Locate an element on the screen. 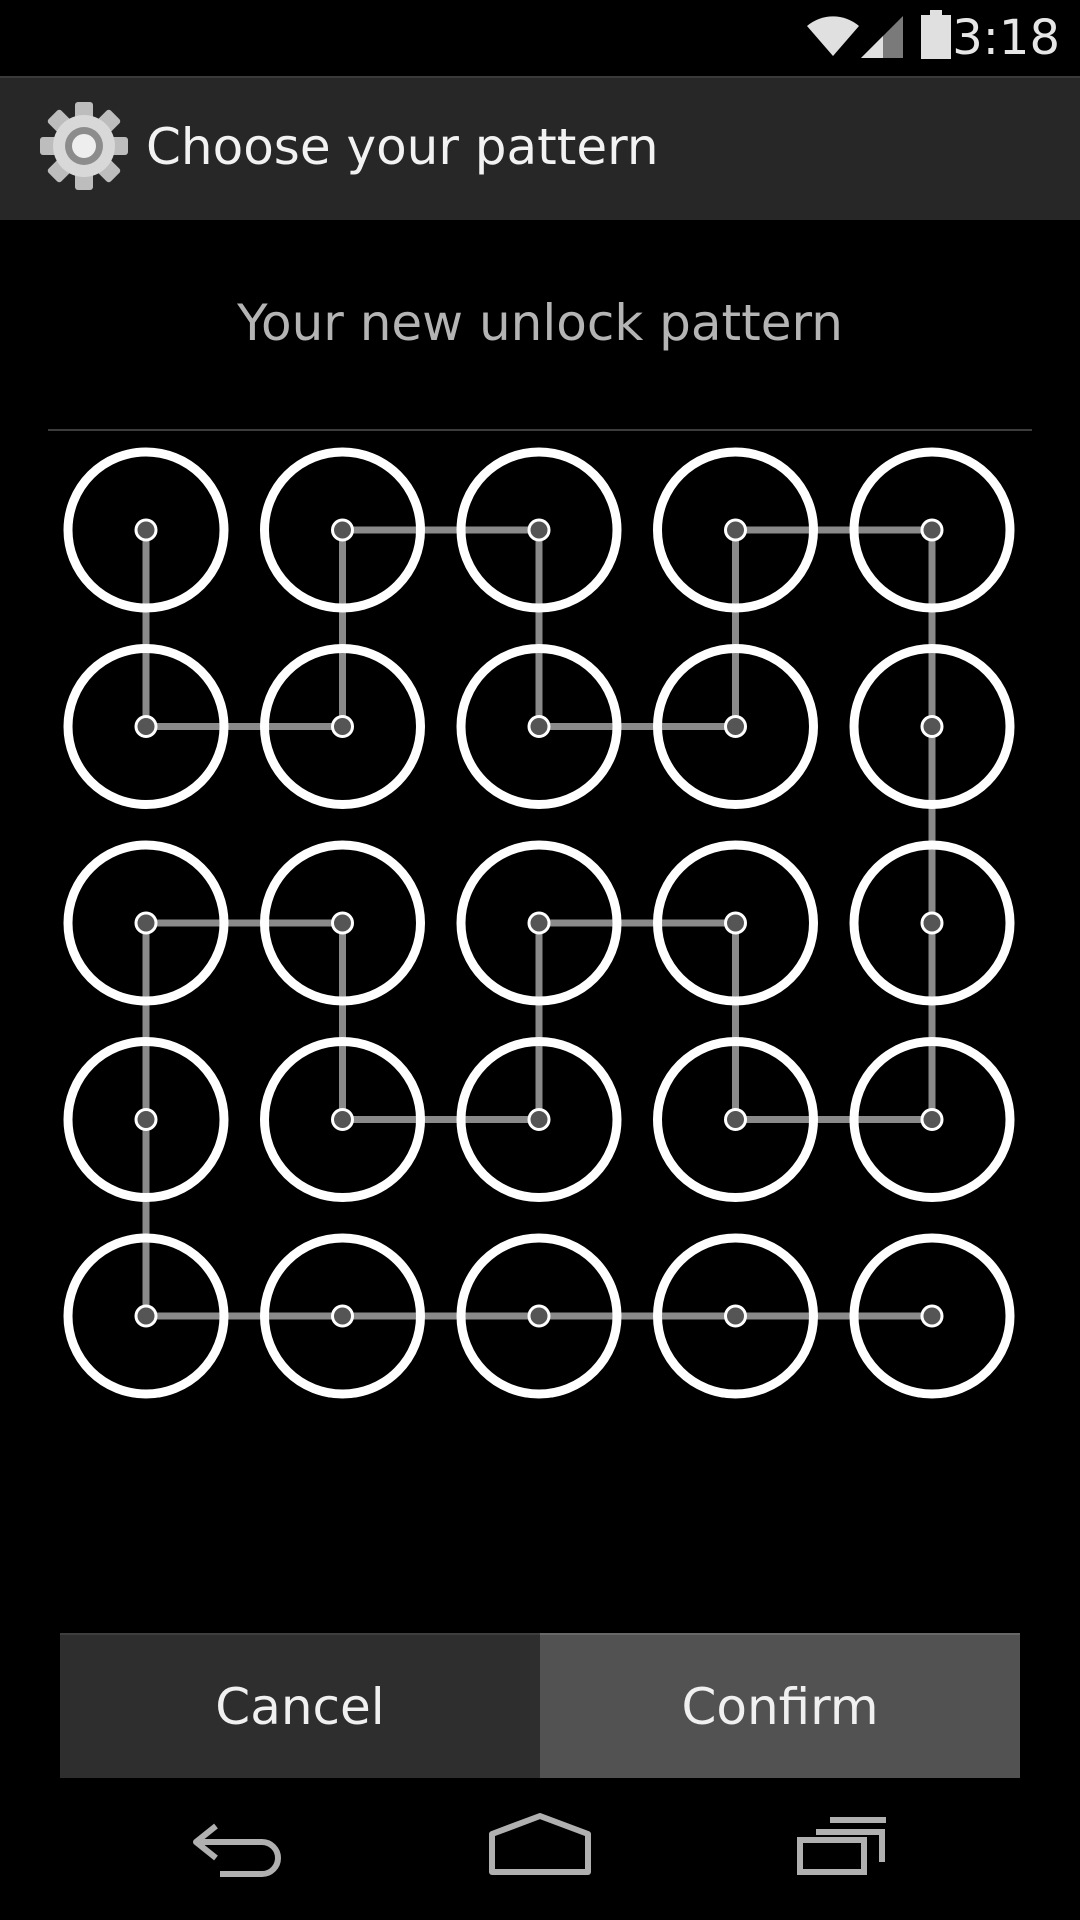  back-icon is located at coordinates (240, 1845).